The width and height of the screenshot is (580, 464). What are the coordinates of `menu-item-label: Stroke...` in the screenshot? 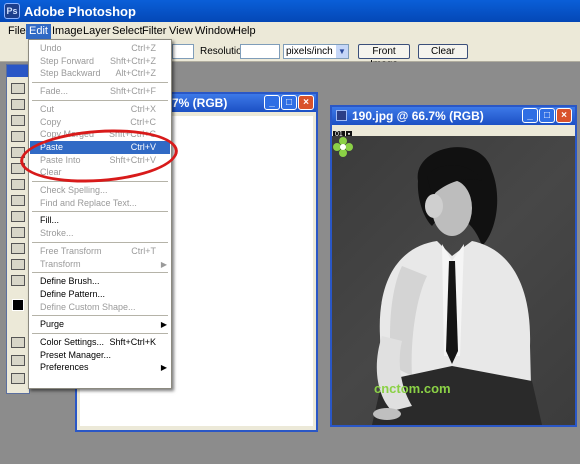 It's located at (57, 233).